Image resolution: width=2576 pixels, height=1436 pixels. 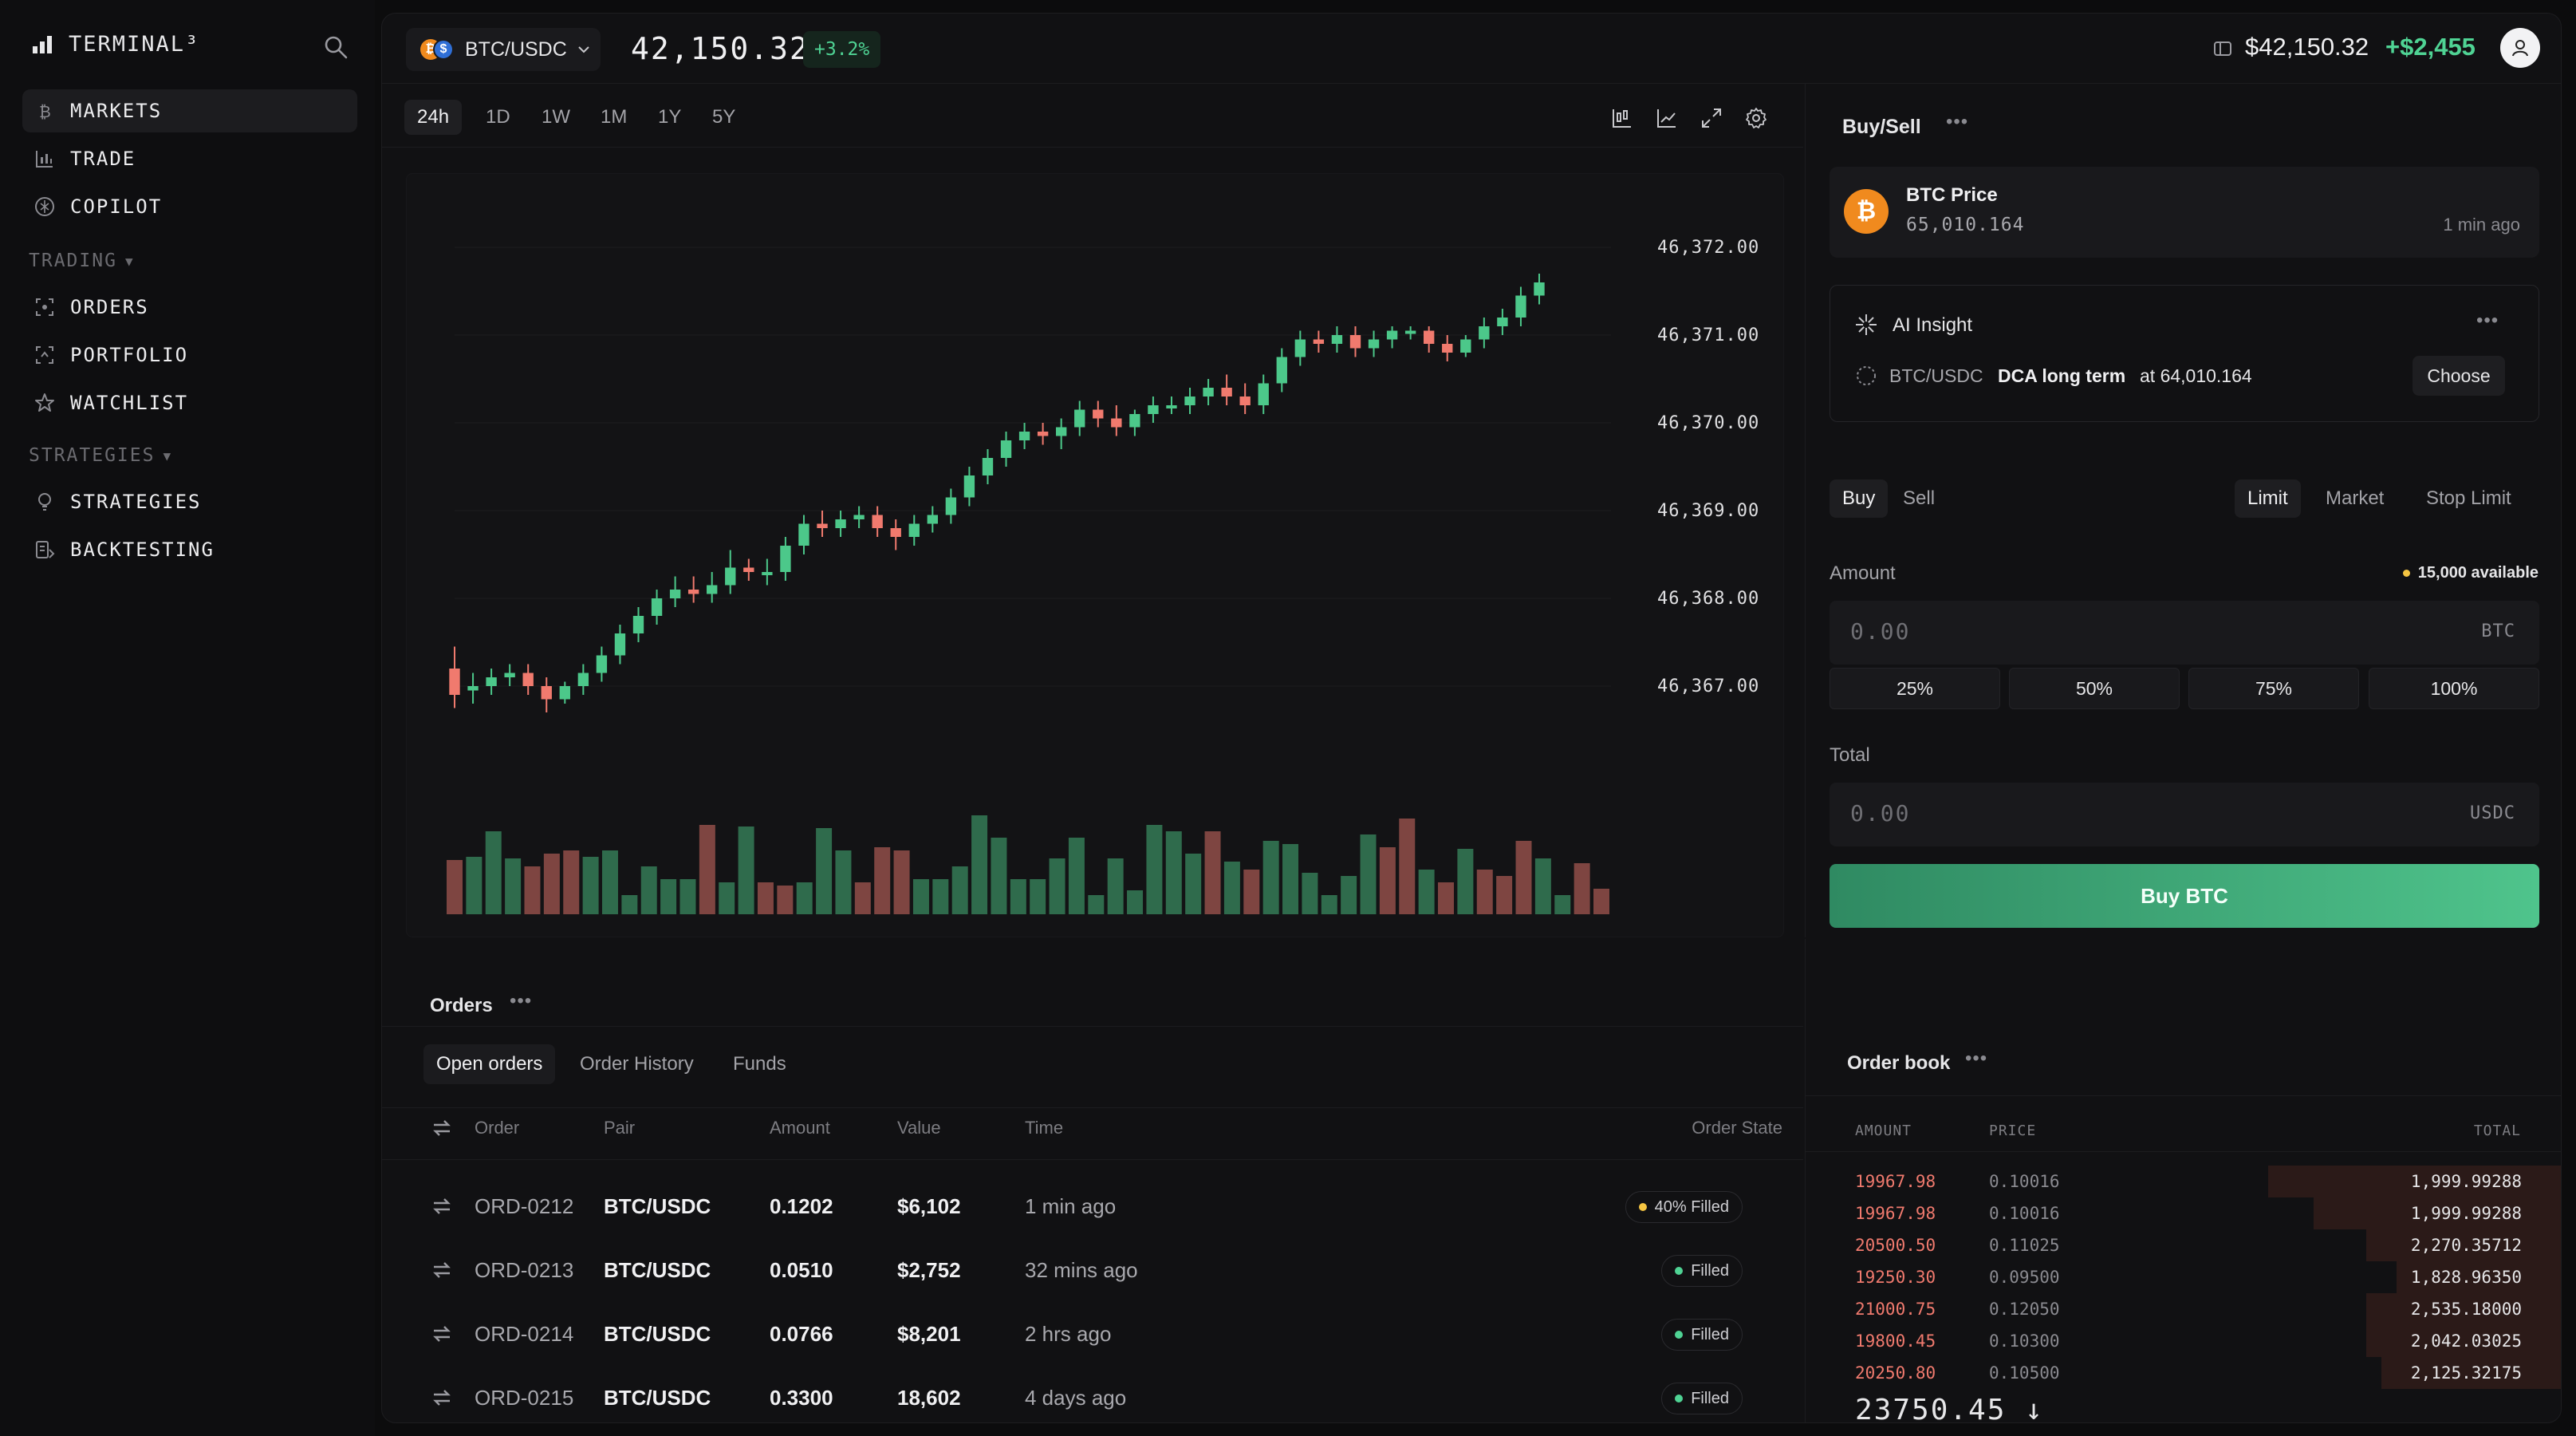 What do you see at coordinates (1711, 118) in the screenshot?
I see `expand-icon` at bounding box center [1711, 118].